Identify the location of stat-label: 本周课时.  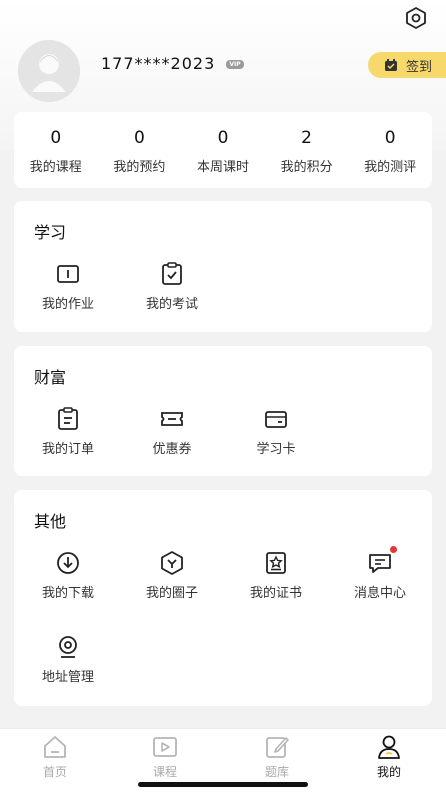
(222, 167).